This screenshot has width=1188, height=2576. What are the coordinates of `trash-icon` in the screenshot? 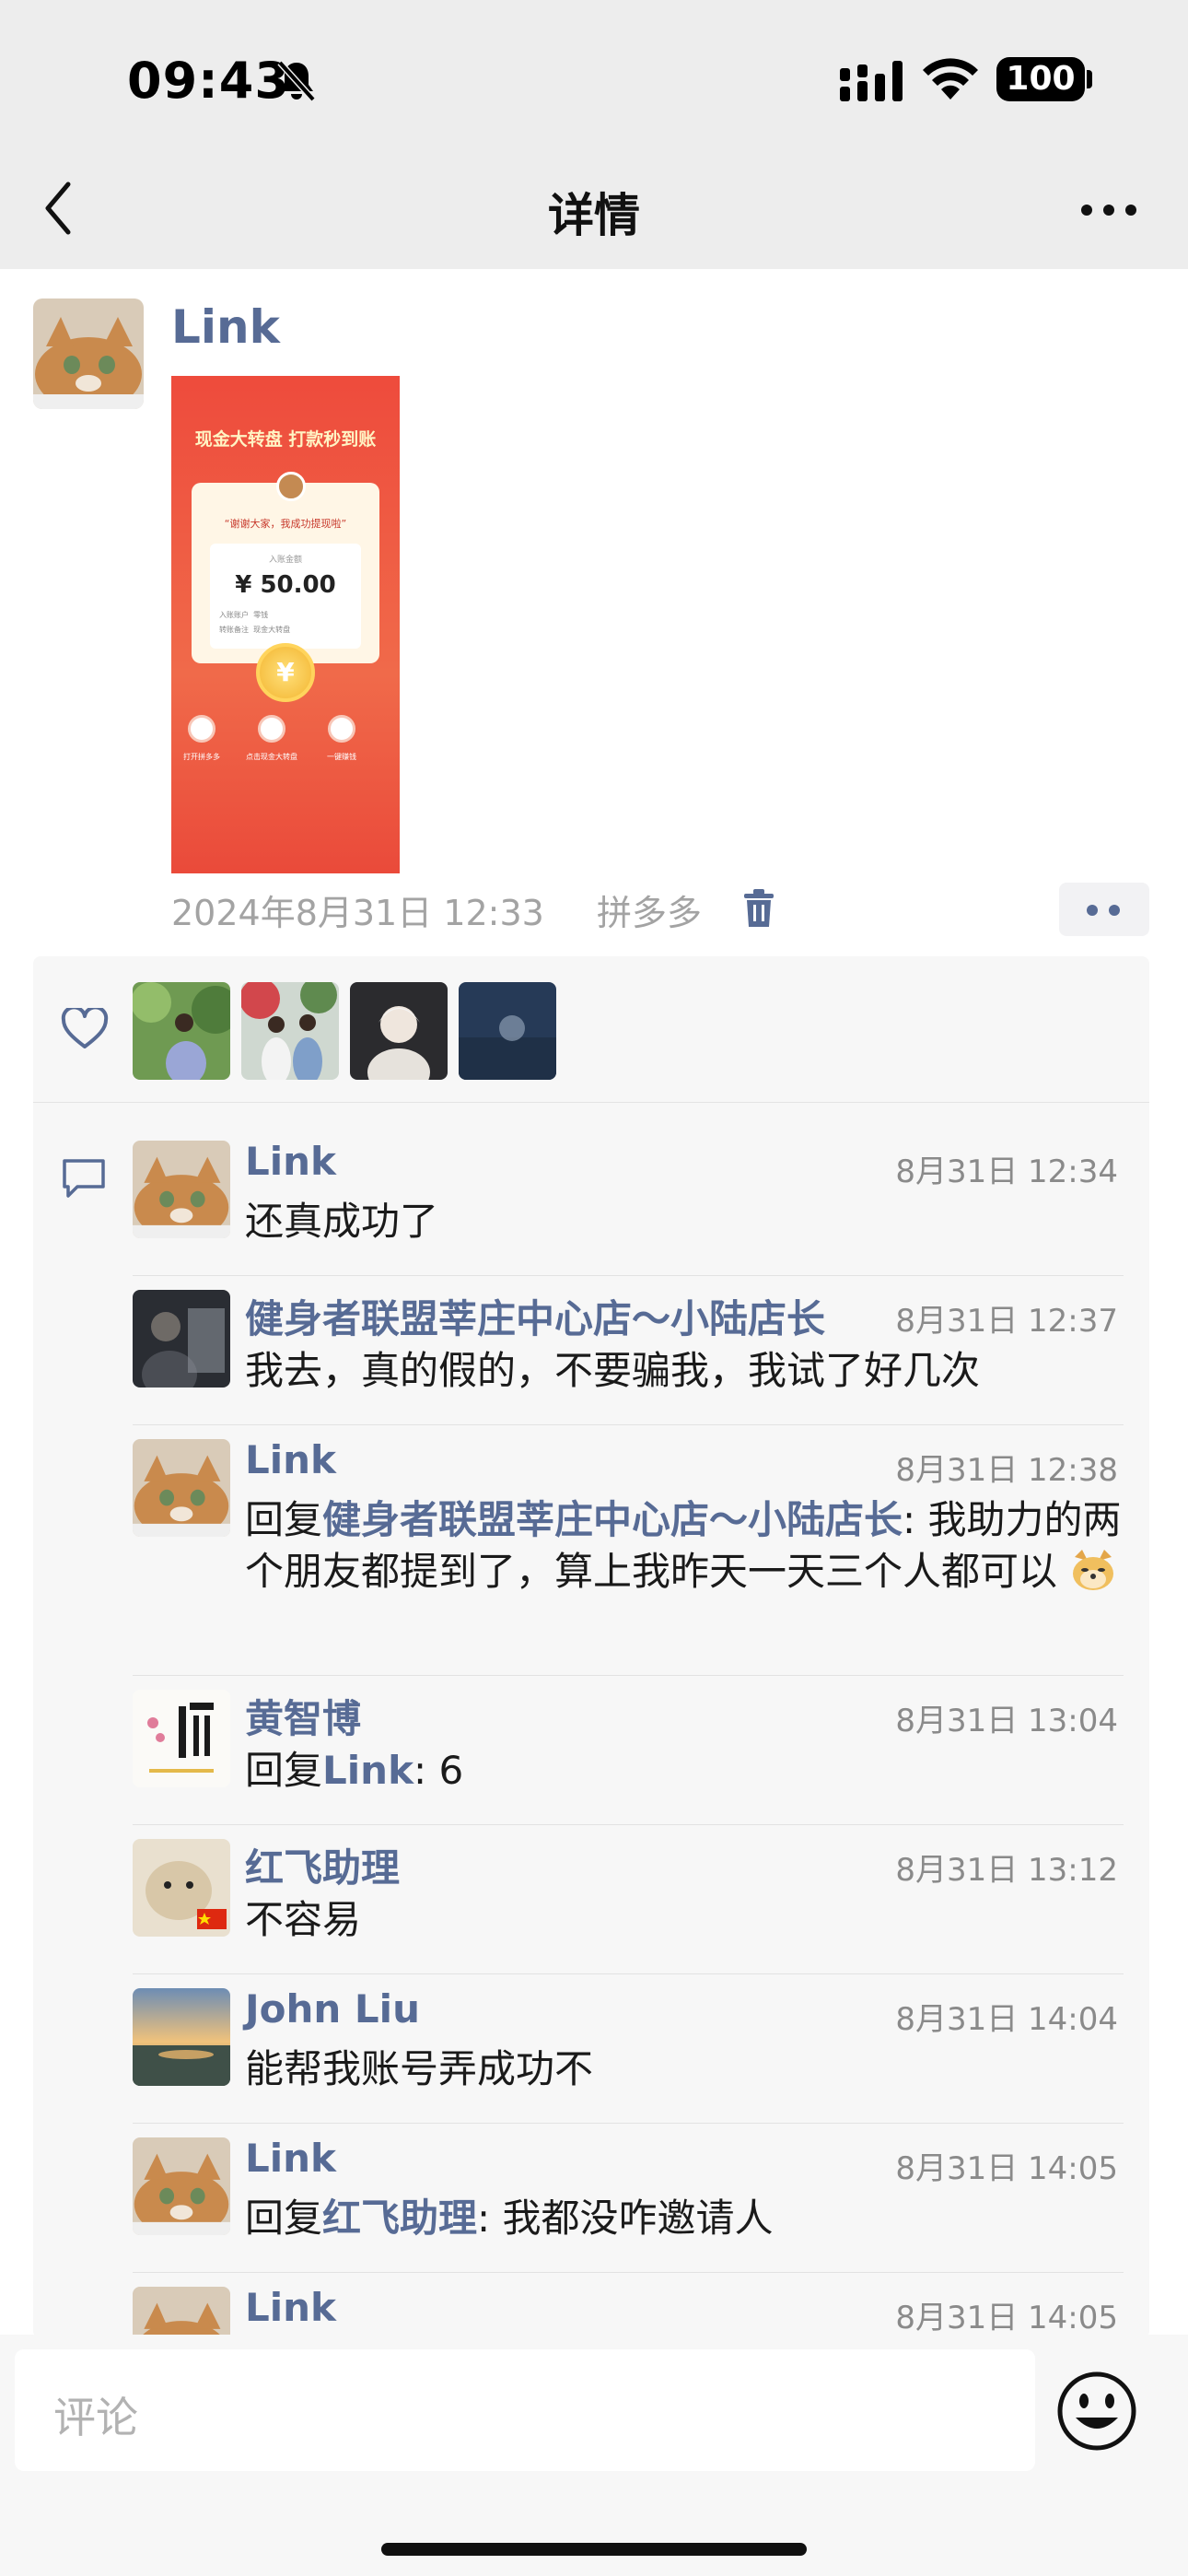 It's located at (758, 908).